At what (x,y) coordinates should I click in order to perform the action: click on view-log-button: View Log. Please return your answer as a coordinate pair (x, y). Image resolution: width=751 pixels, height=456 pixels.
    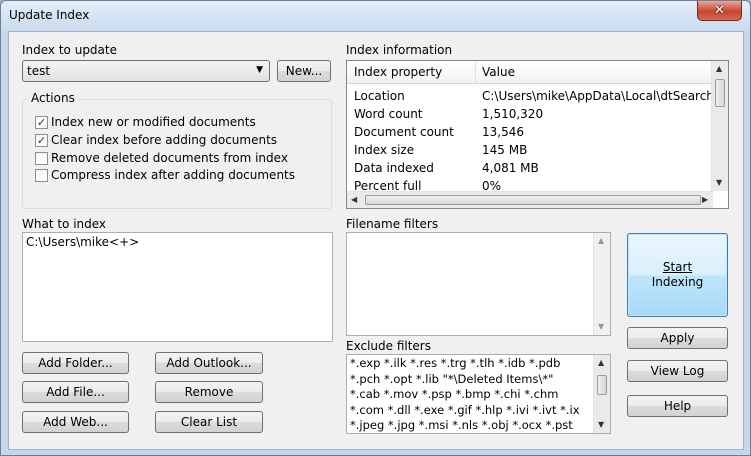
    Looking at the image, I should click on (677, 371).